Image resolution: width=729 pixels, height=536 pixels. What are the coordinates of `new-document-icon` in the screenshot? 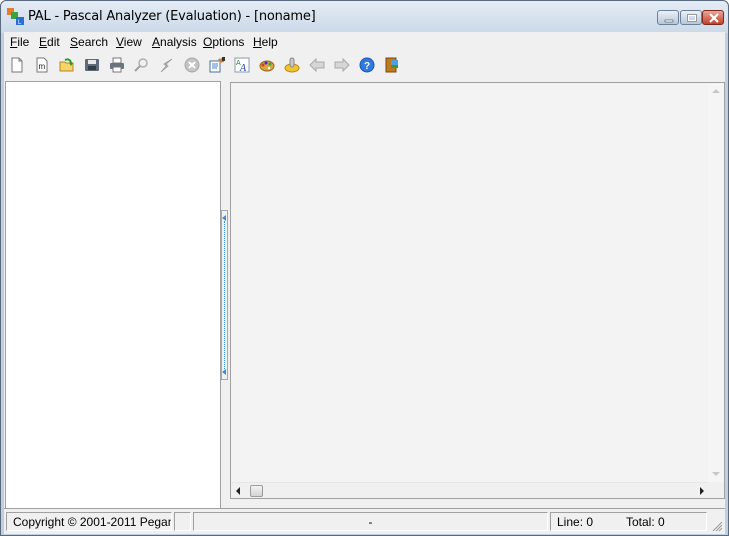 It's located at (17, 65).